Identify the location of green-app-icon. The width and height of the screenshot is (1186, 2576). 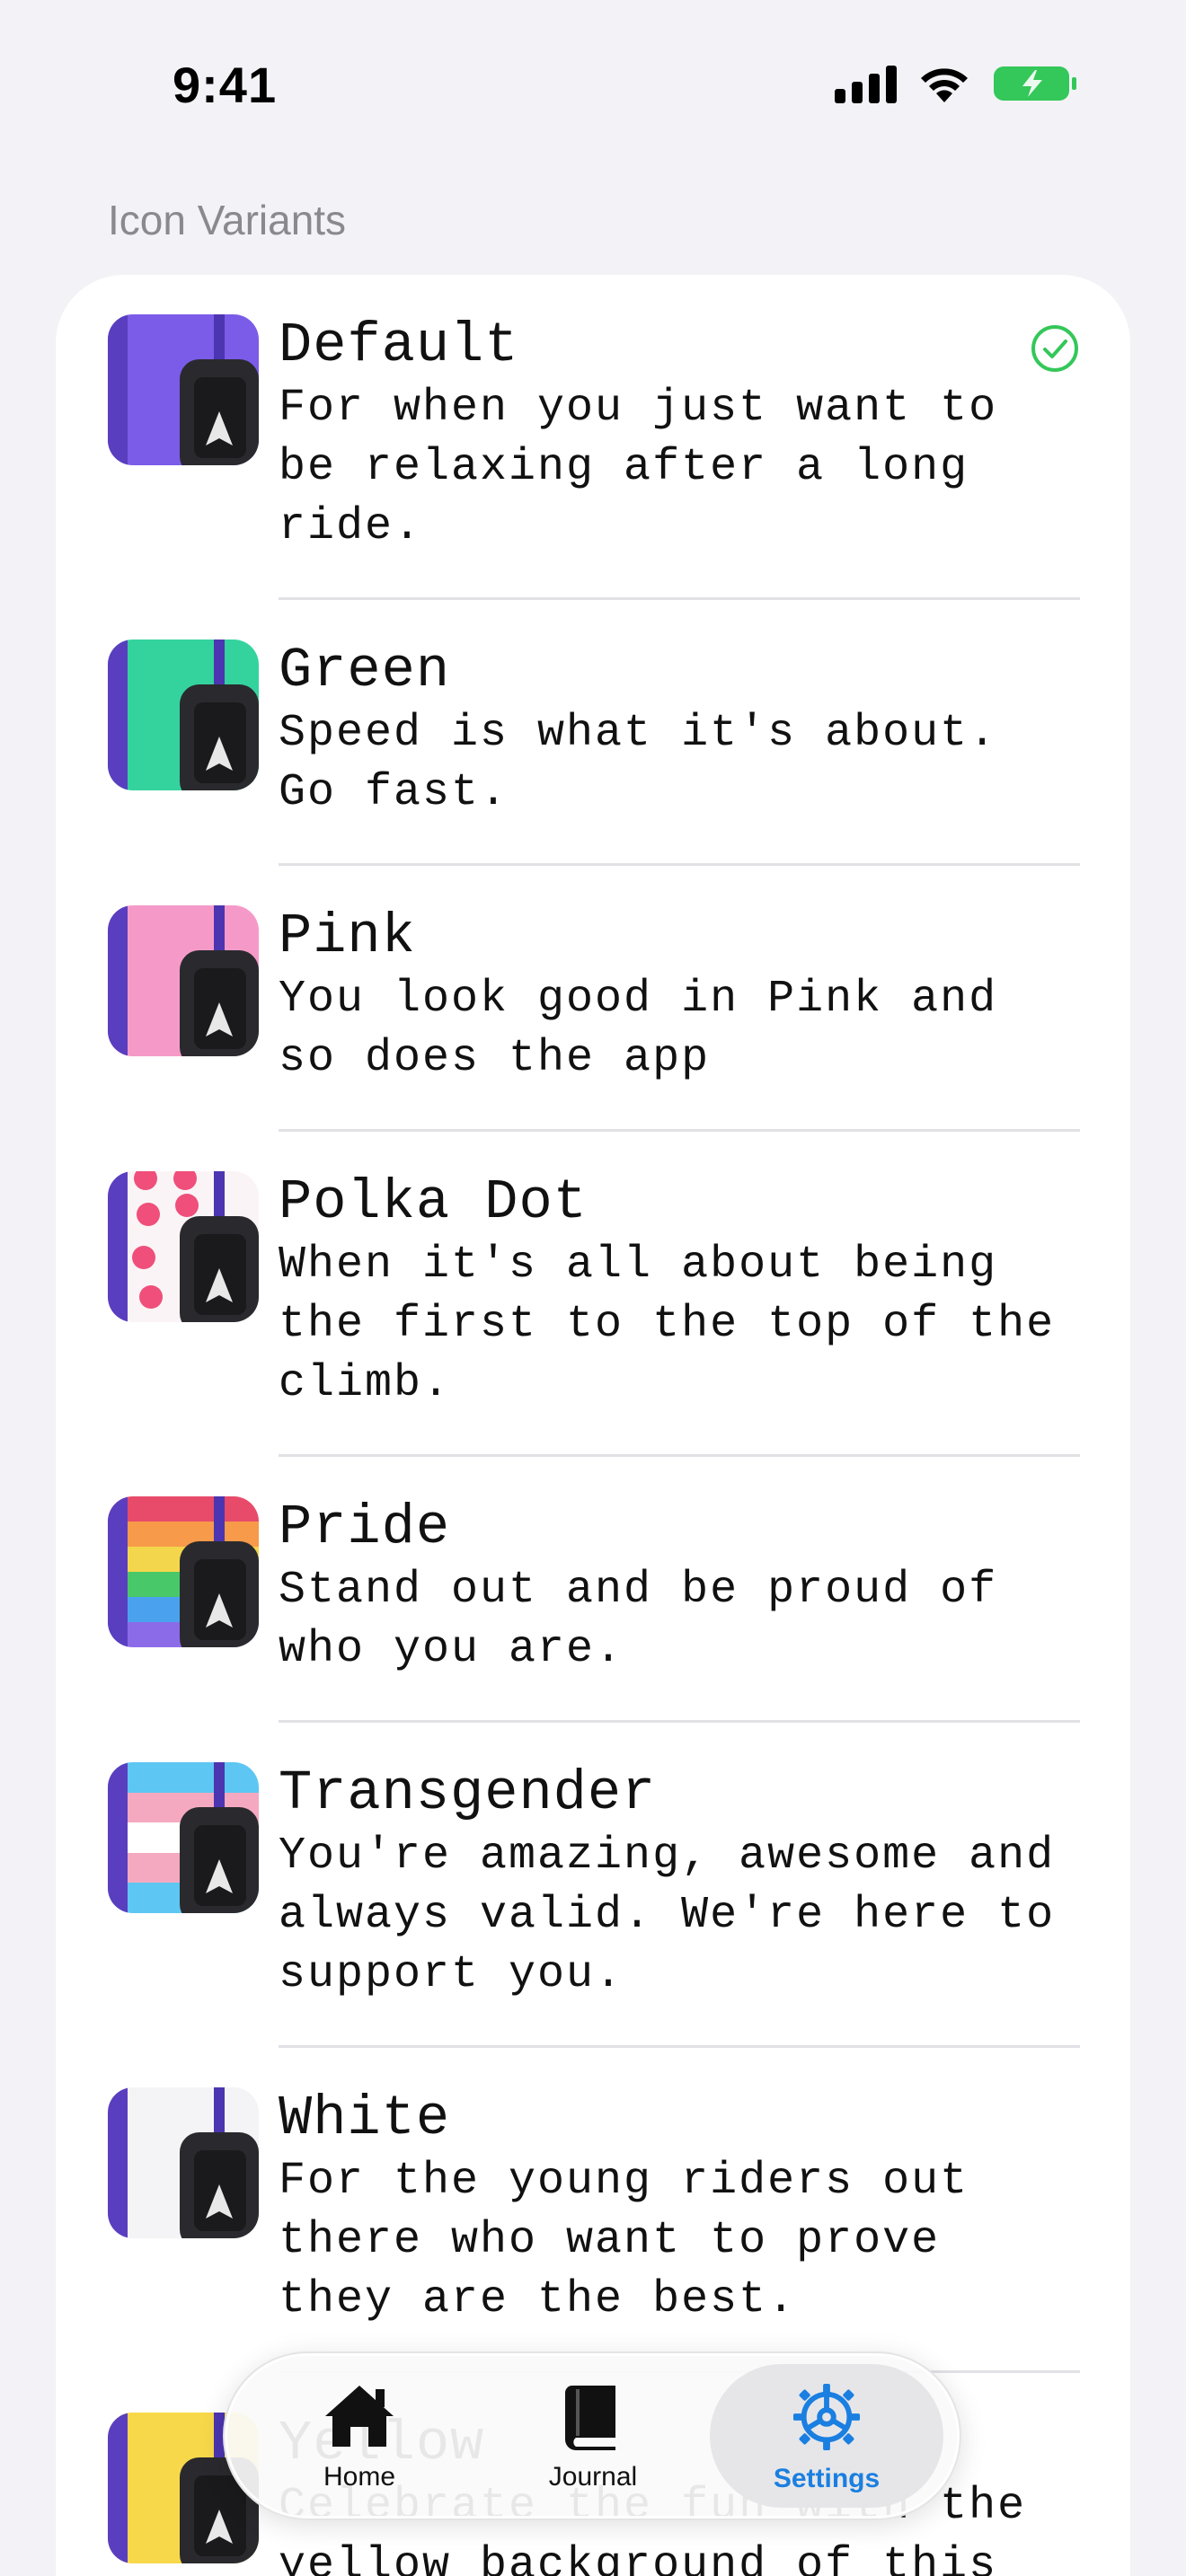
(183, 715).